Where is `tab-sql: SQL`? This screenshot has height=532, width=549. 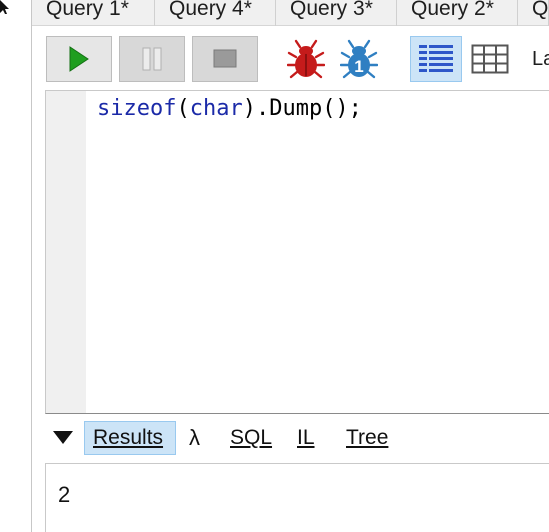 tab-sql: SQL is located at coordinates (251, 438).